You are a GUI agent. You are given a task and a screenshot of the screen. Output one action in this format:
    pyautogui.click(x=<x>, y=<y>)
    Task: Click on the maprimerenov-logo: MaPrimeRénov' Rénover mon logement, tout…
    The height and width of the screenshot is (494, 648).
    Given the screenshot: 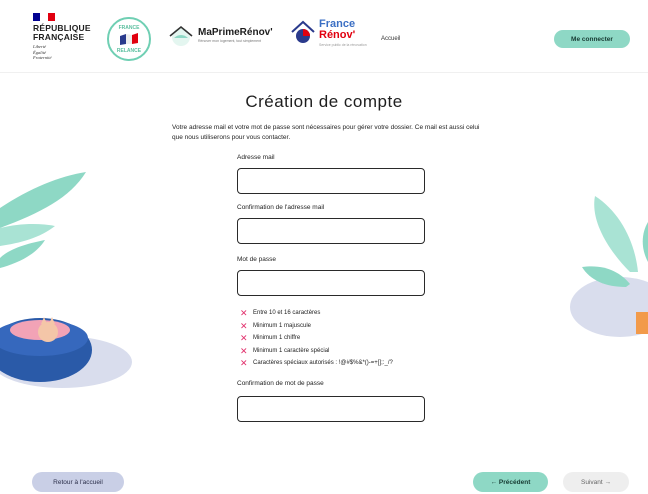 What is the action you would take?
    pyautogui.click(x=220, y=35)
    